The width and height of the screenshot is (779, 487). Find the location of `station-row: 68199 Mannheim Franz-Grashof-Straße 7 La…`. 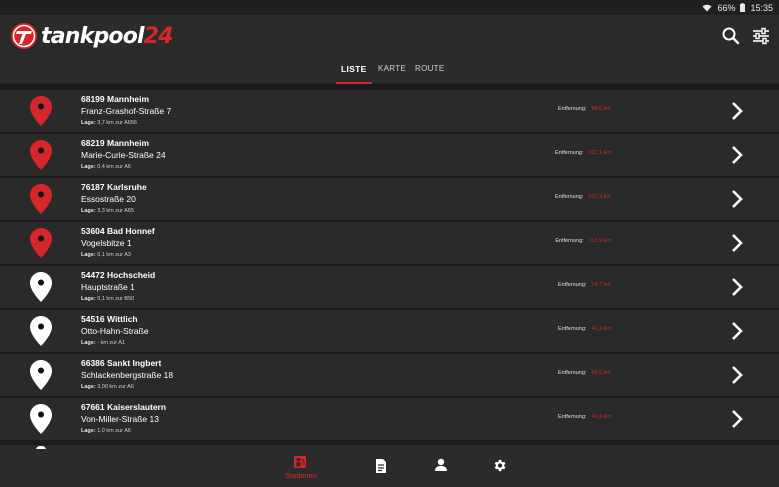

station-row: 68199 Mannheim Franz-Grashof-Straße 7 La… is located at coordinates (389, 111).